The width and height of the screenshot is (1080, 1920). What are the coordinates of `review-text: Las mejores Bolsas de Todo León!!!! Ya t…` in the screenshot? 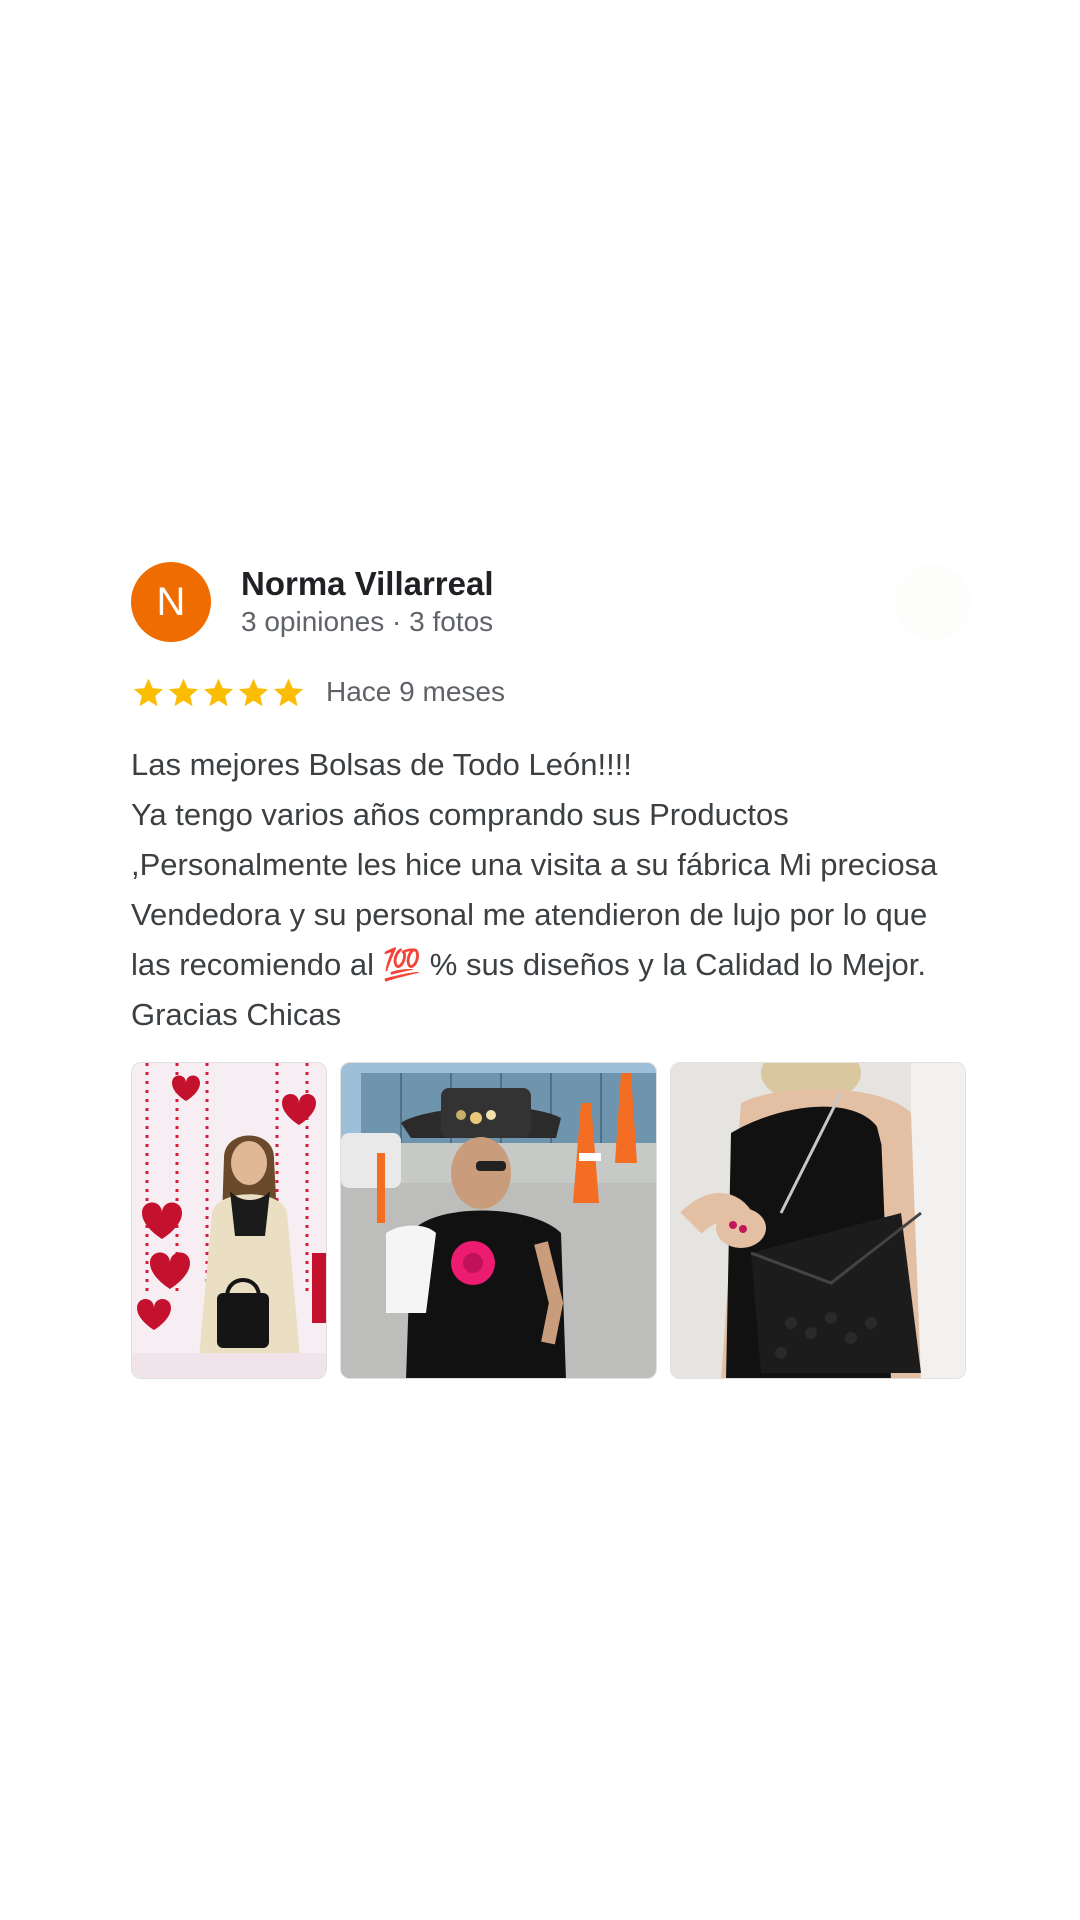 It's located at (551, 890).